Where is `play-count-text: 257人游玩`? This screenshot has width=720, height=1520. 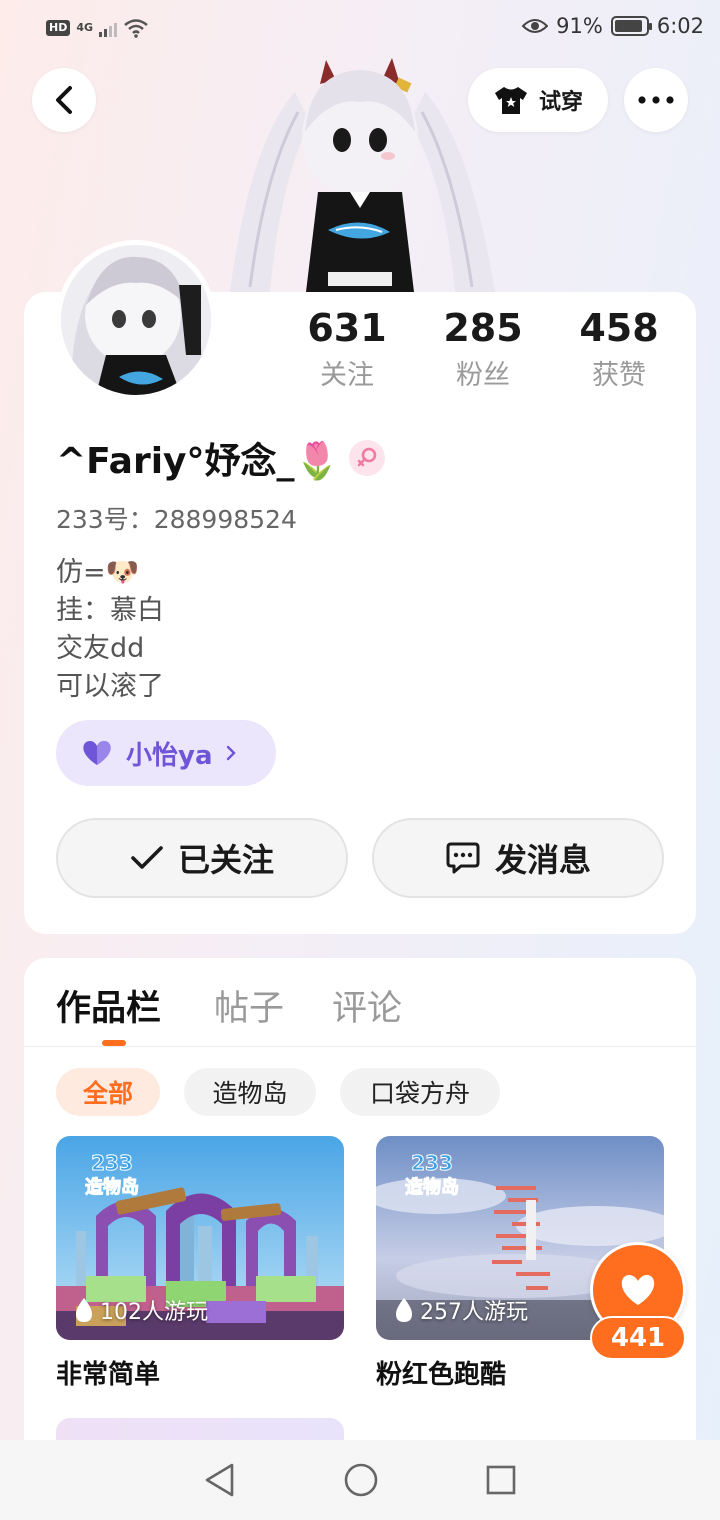
play-count-text: 257人游玩 is located at coordinates (474, 1312).